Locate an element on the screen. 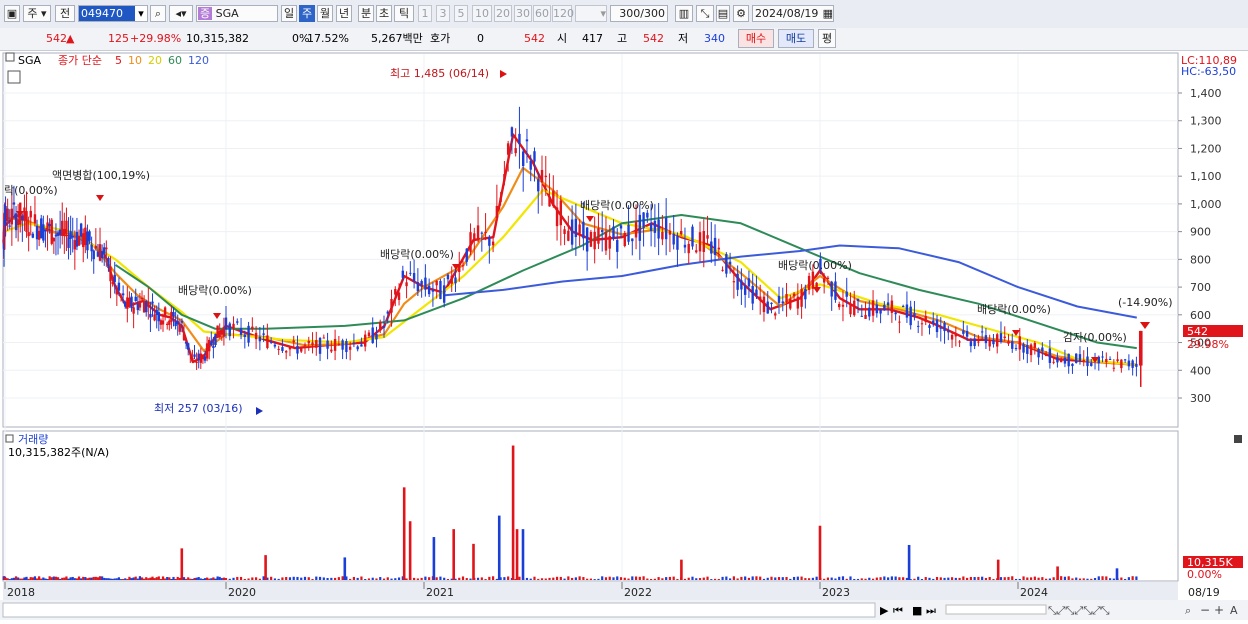 The height and width of the screenshot is (624, 1248). save-icon: ▤ is located at coordinates (723, 13).